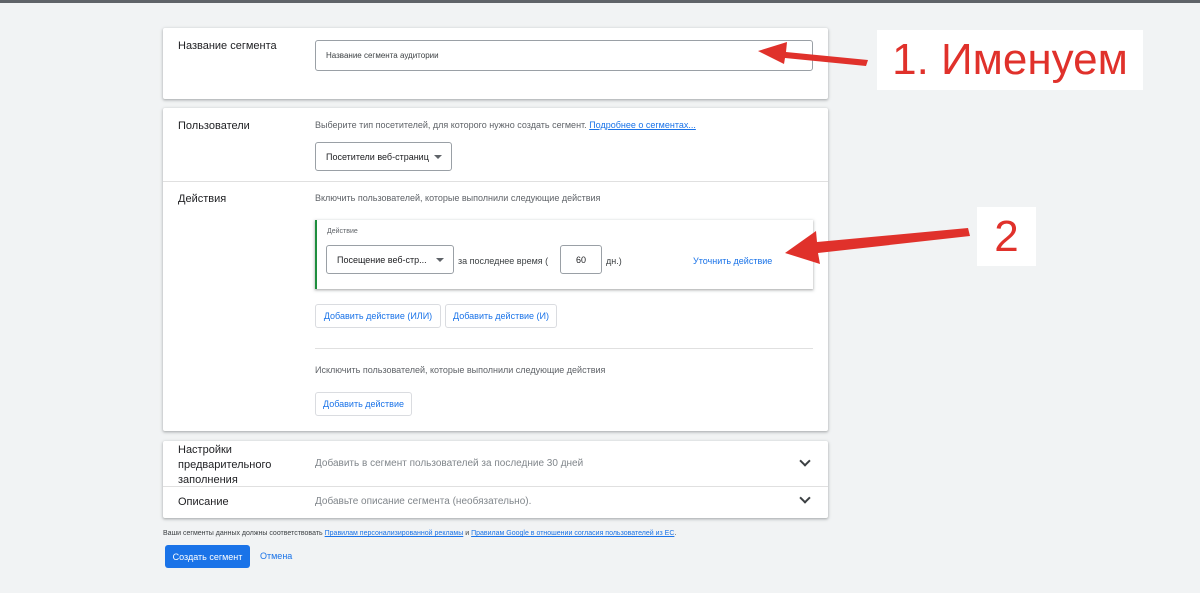 This screenshot has height=593, width=1200. What do you see at coordinates (202, 199) in the screenshot?
I see `actions-label: Действия` at bounding box center [202, 199].